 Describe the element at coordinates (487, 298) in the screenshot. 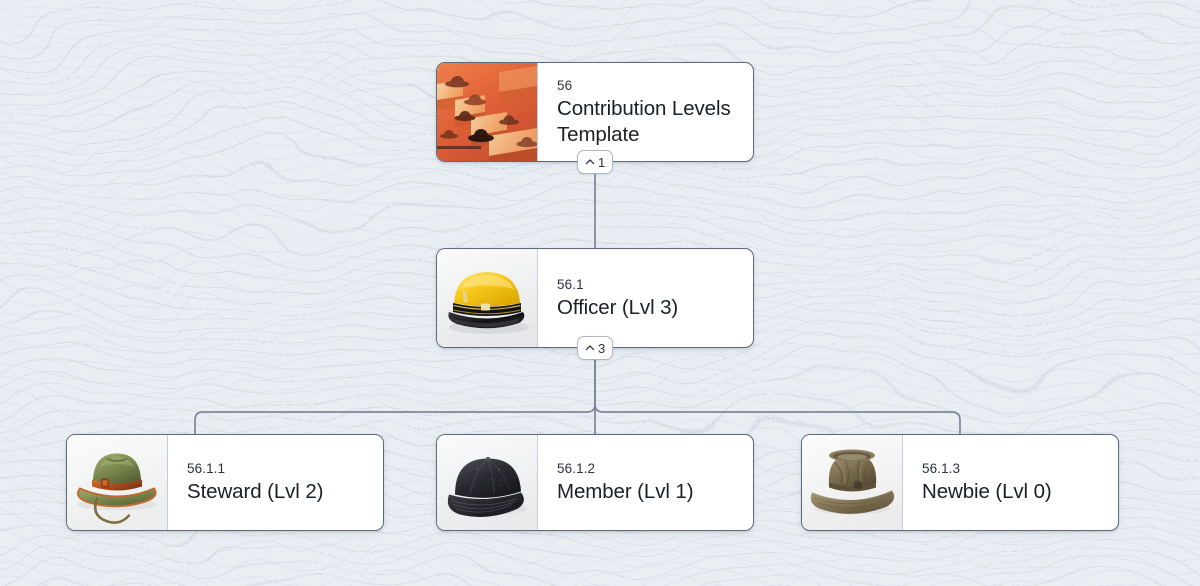

I see `node-thumbnail-yellow-officer-cap` at that location.